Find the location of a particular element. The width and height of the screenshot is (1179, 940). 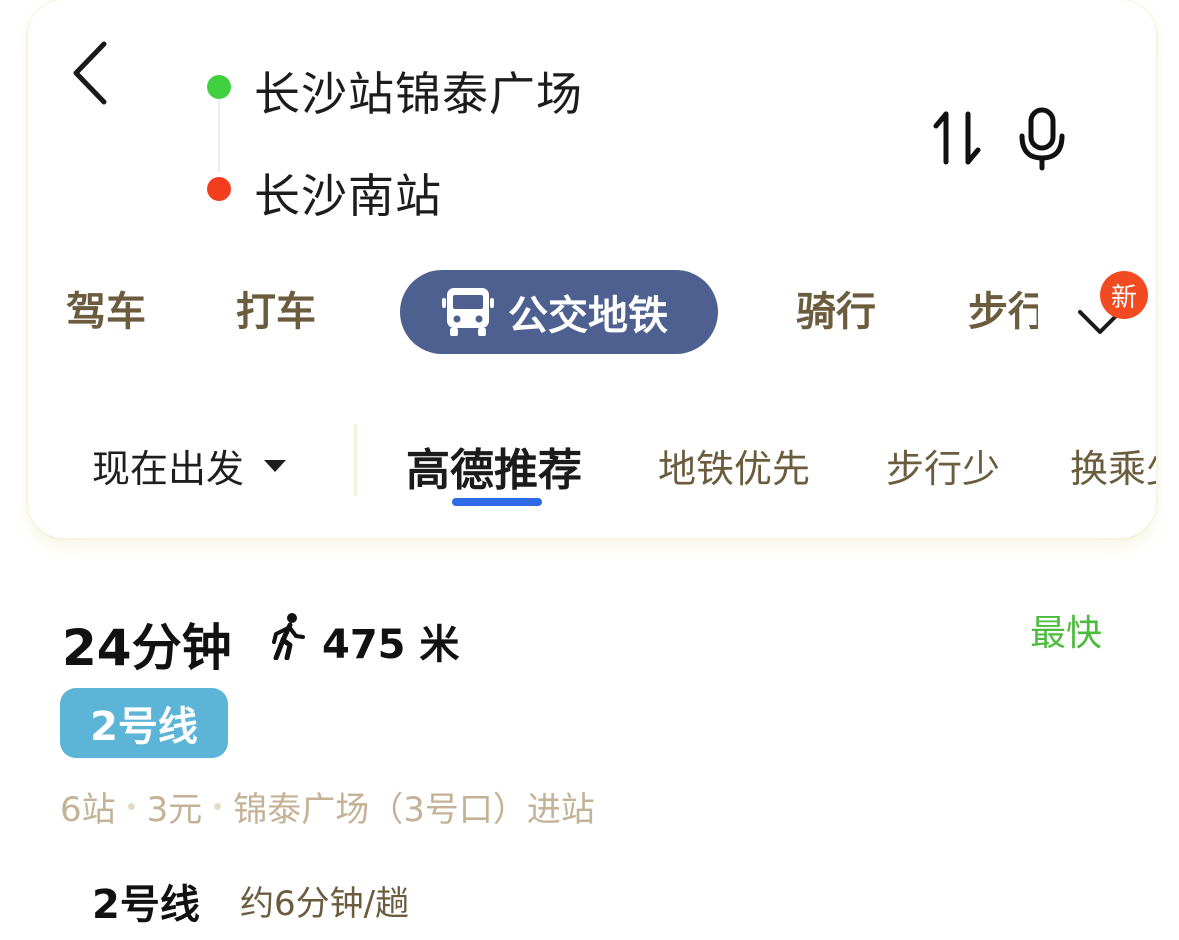

route-duration: 24分钟 is located at coordinates (147, 644).